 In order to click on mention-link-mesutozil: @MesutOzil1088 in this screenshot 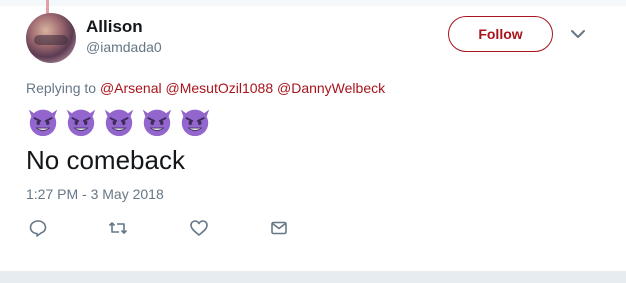, I will do `click(220, 88)`.